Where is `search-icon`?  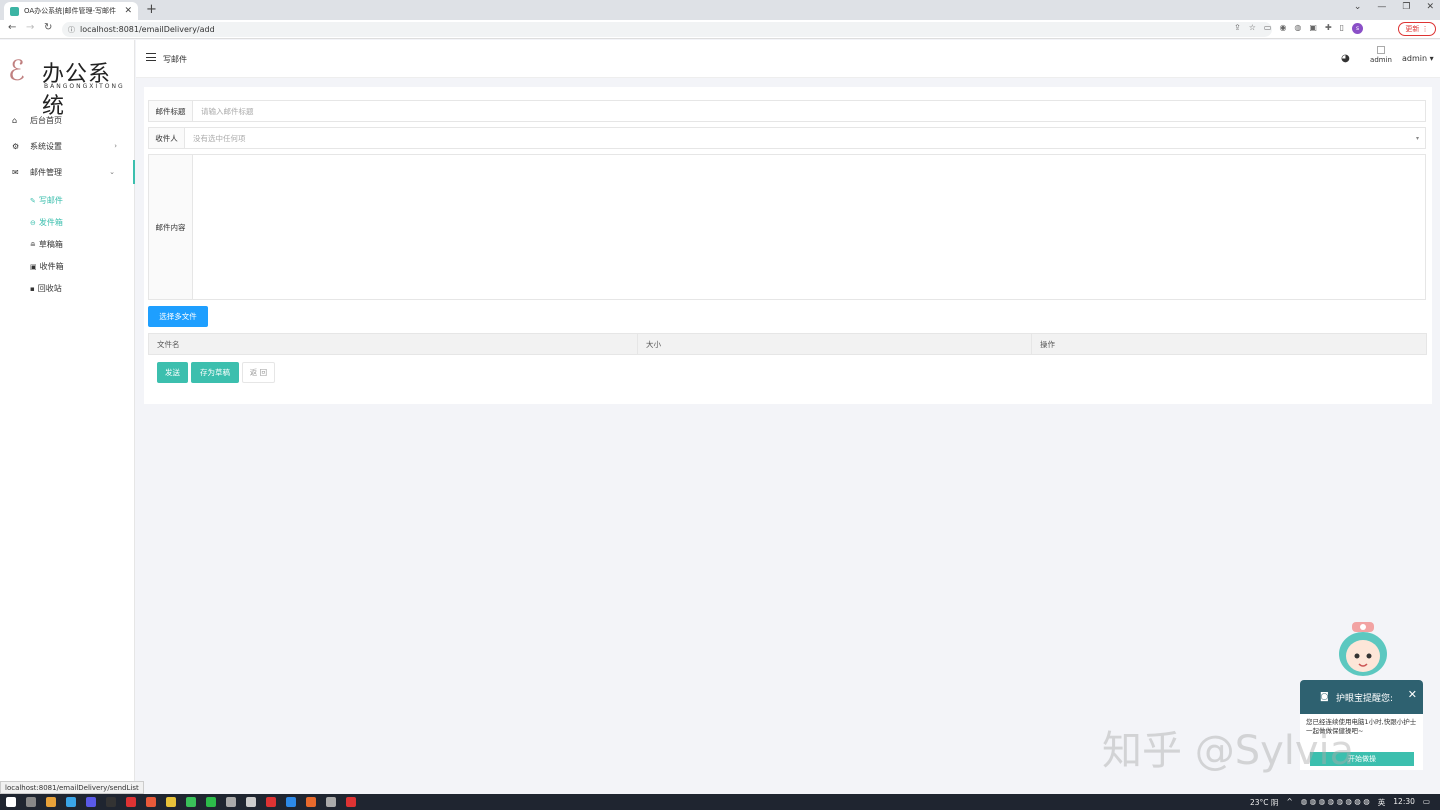 search-icon is located at coordinates (31, 802).